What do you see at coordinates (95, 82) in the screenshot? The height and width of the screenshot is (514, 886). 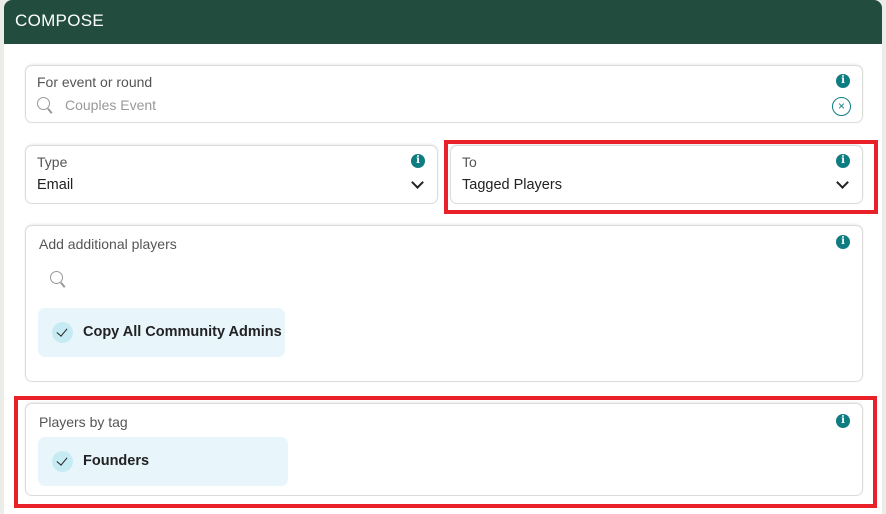 I see `event-label: For event or round` at bounding box center [95, 82].